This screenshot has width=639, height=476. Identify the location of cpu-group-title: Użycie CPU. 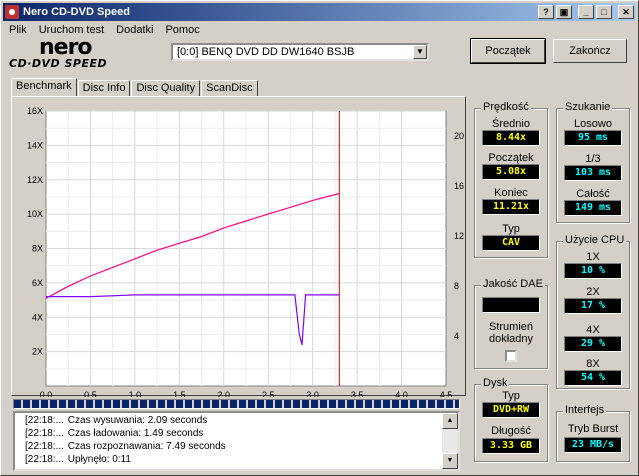
(595, 240).